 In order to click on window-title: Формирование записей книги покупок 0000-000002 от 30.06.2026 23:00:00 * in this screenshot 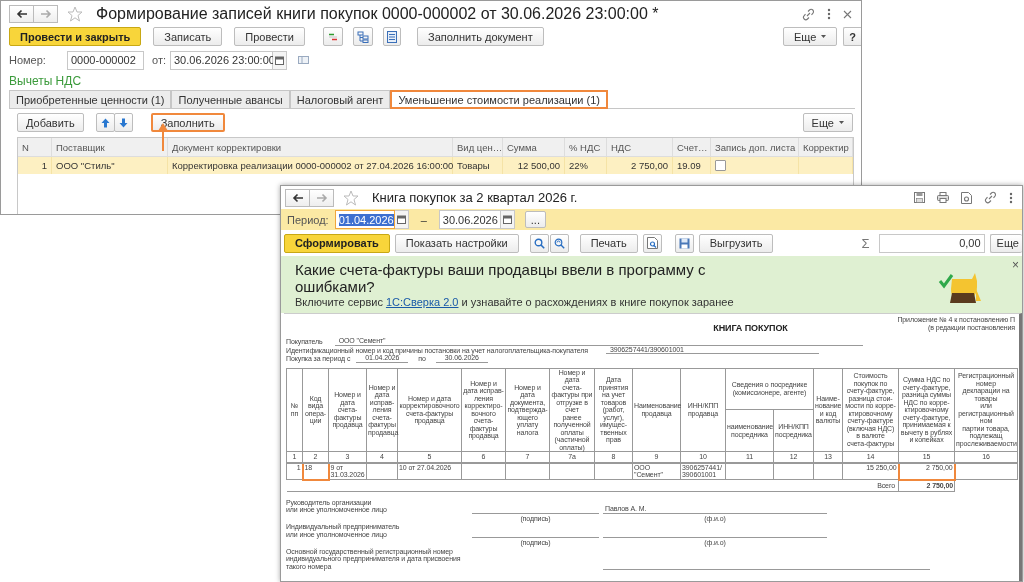, I will do `click(377, 14)`.